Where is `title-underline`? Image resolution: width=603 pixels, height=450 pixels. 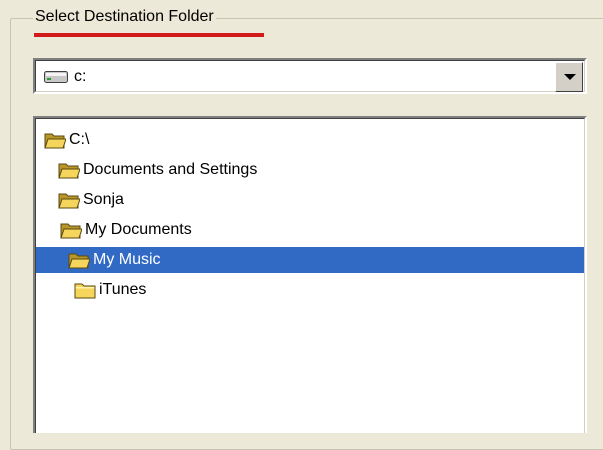 title-underline is located at coordinates (149, 35).